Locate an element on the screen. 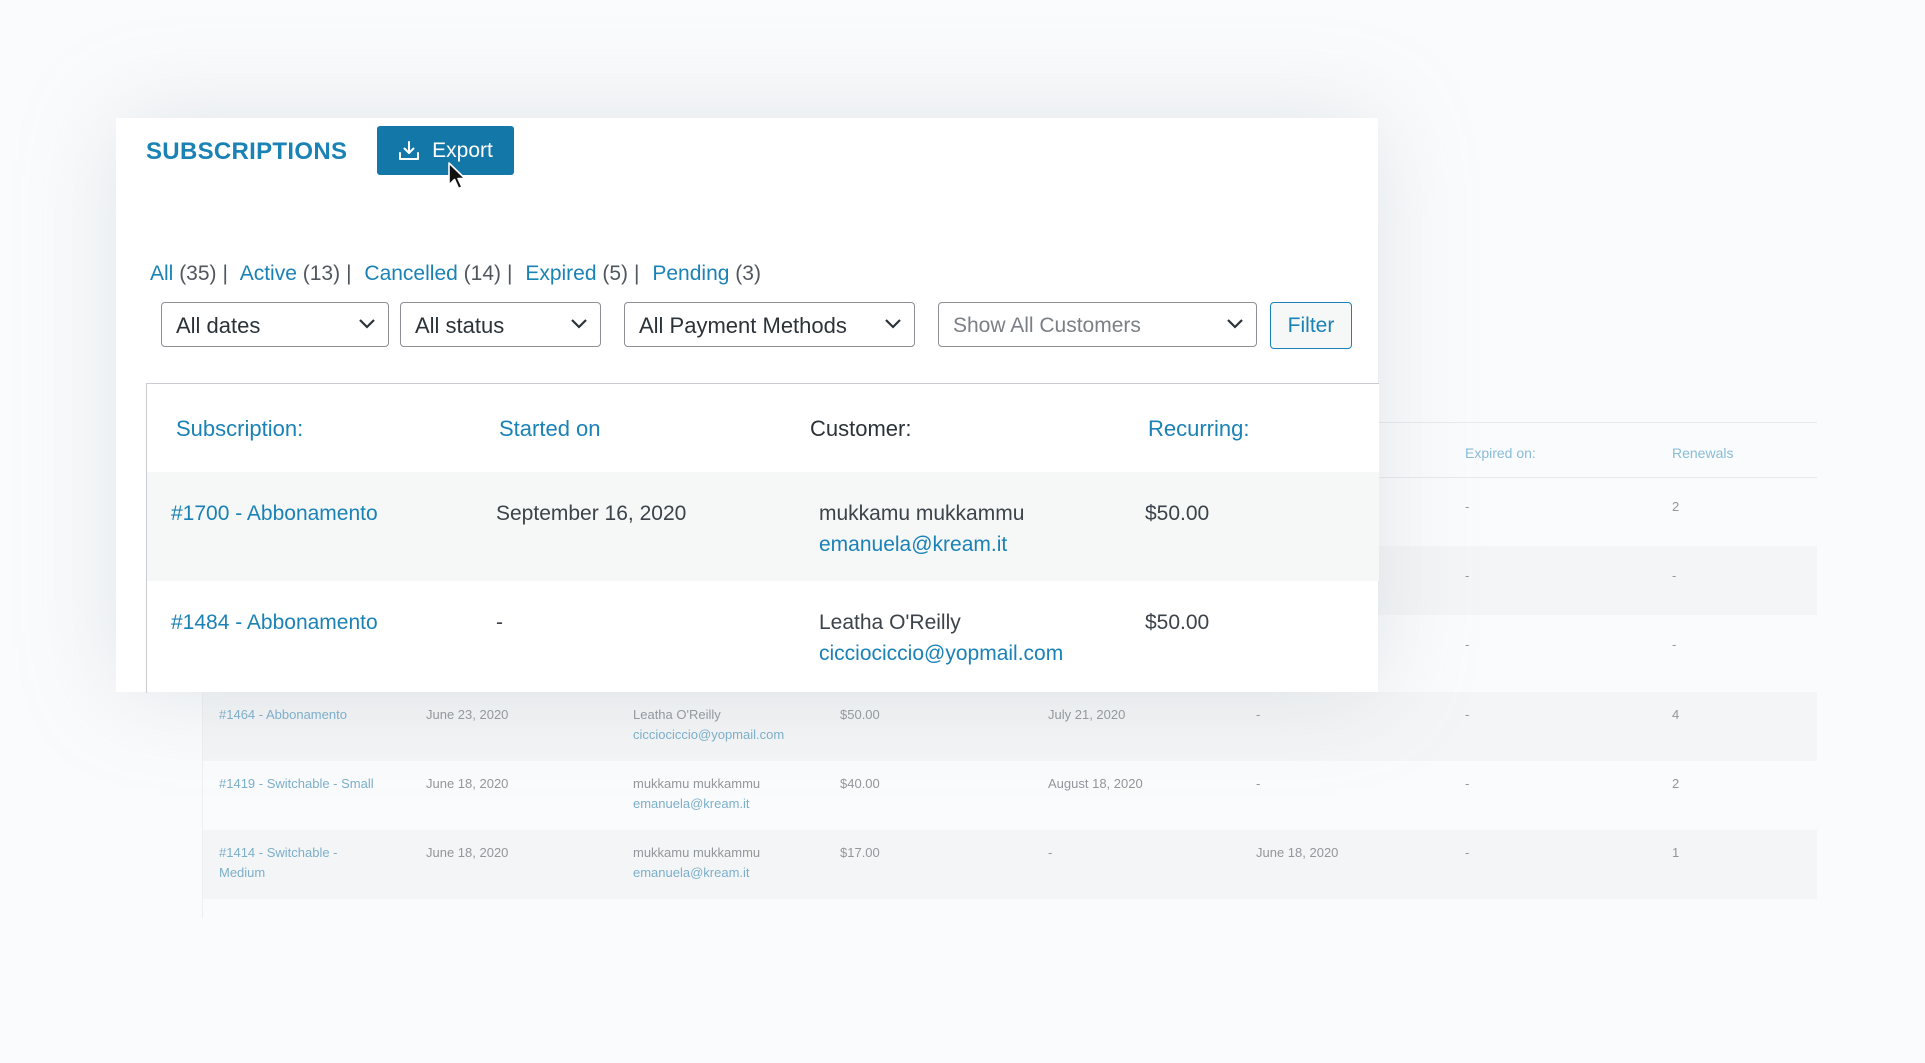 This screenshot has width=1925, height=1063. count-expired: (5) is located at coordinates (615, 273).